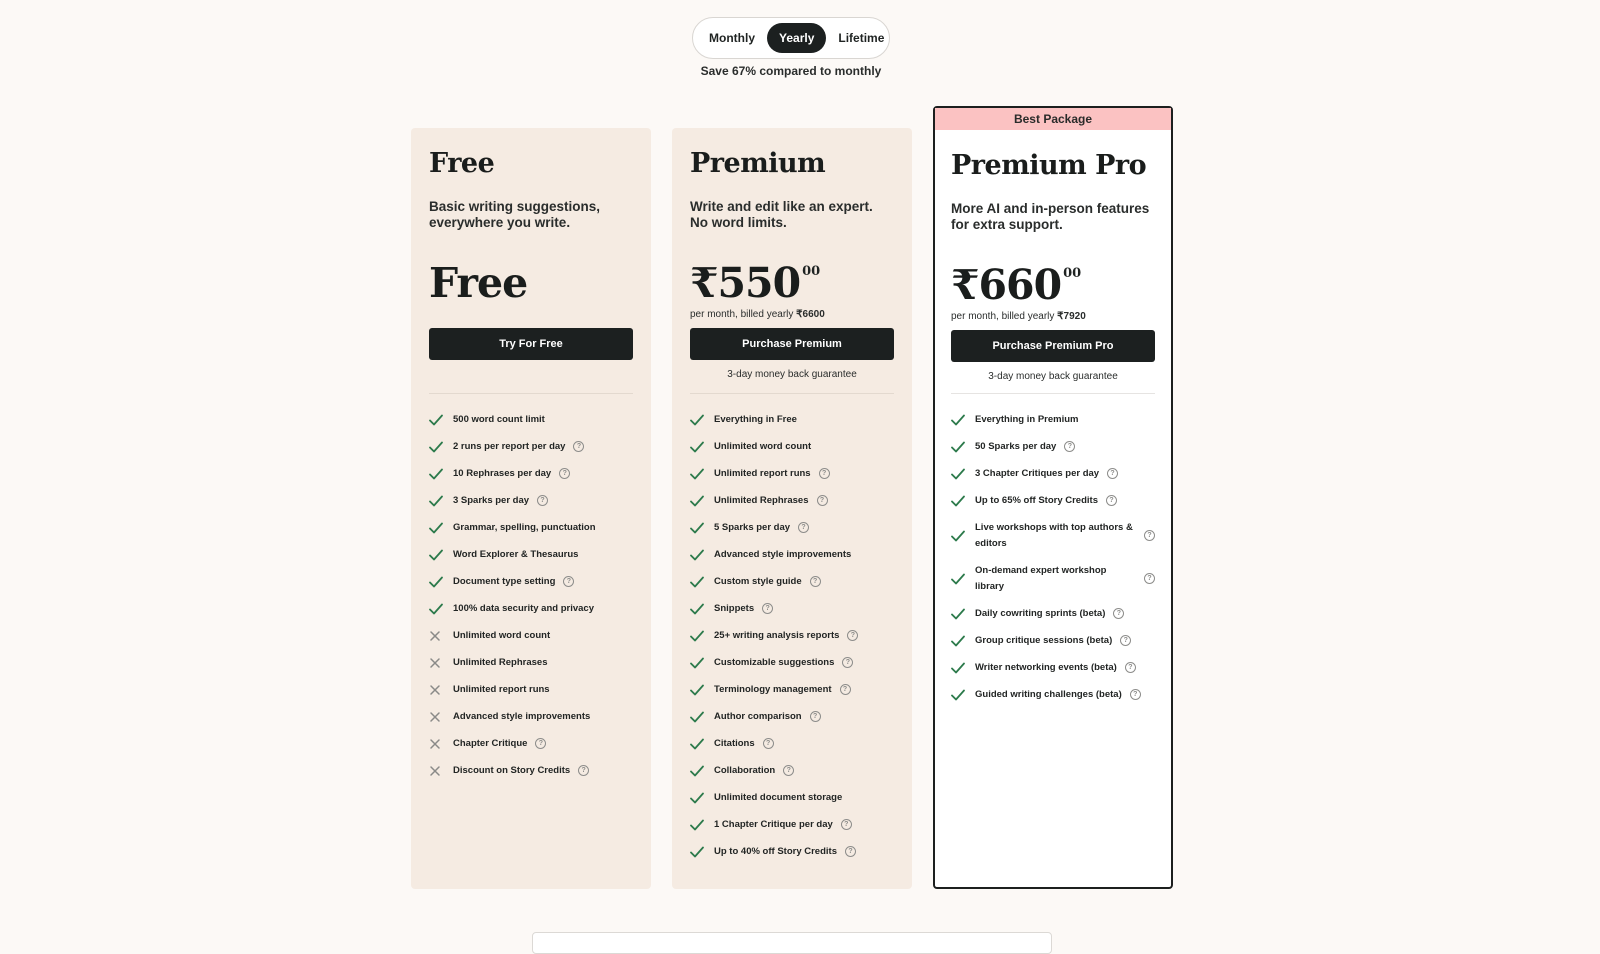 Image resolution: width=1600 pixels, height=954 pixels. Describe the element at coordinates (490, 743) in the screenshot. I see `feature-label: Chapter Critique` at that location.